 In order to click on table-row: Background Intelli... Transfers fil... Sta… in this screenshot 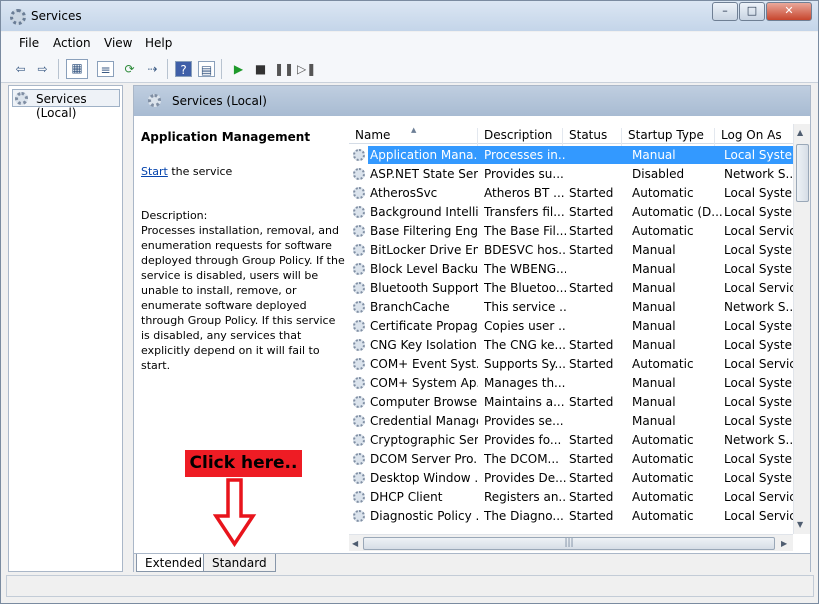, I will do `click(571, 212)`.